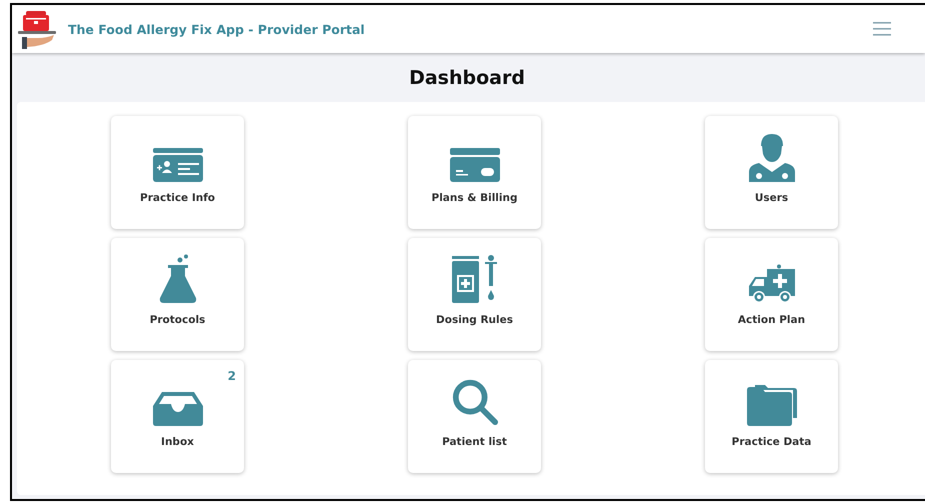 The height and width of the screenshot is (503, 925). What do you see at coordinates (467, 78) in the screenshot?
I see `page-title: Dashboard` at bounding box center [467, 78].